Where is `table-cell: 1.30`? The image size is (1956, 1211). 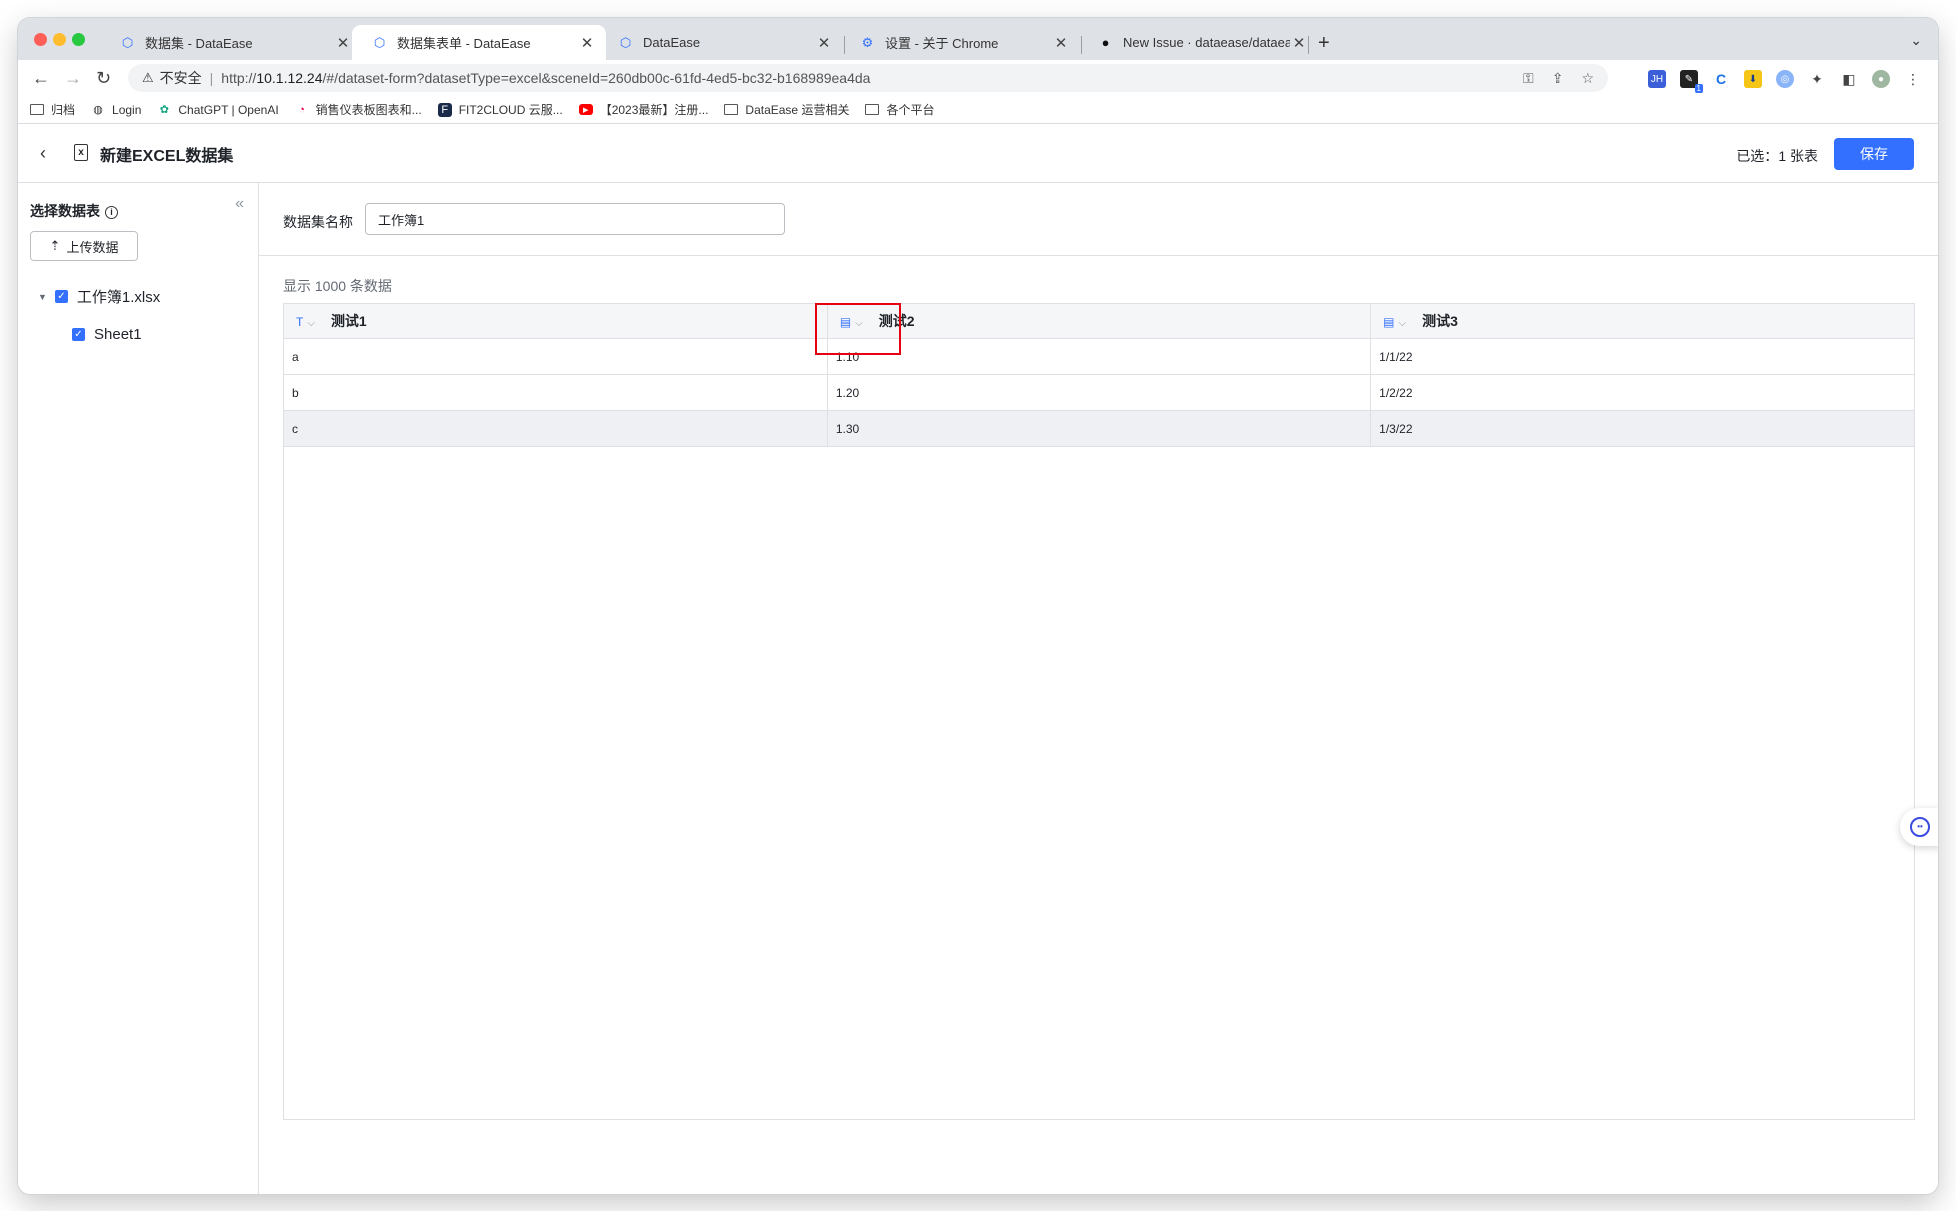 table-cell: 1.30 is located at coordinates (1099, 428).